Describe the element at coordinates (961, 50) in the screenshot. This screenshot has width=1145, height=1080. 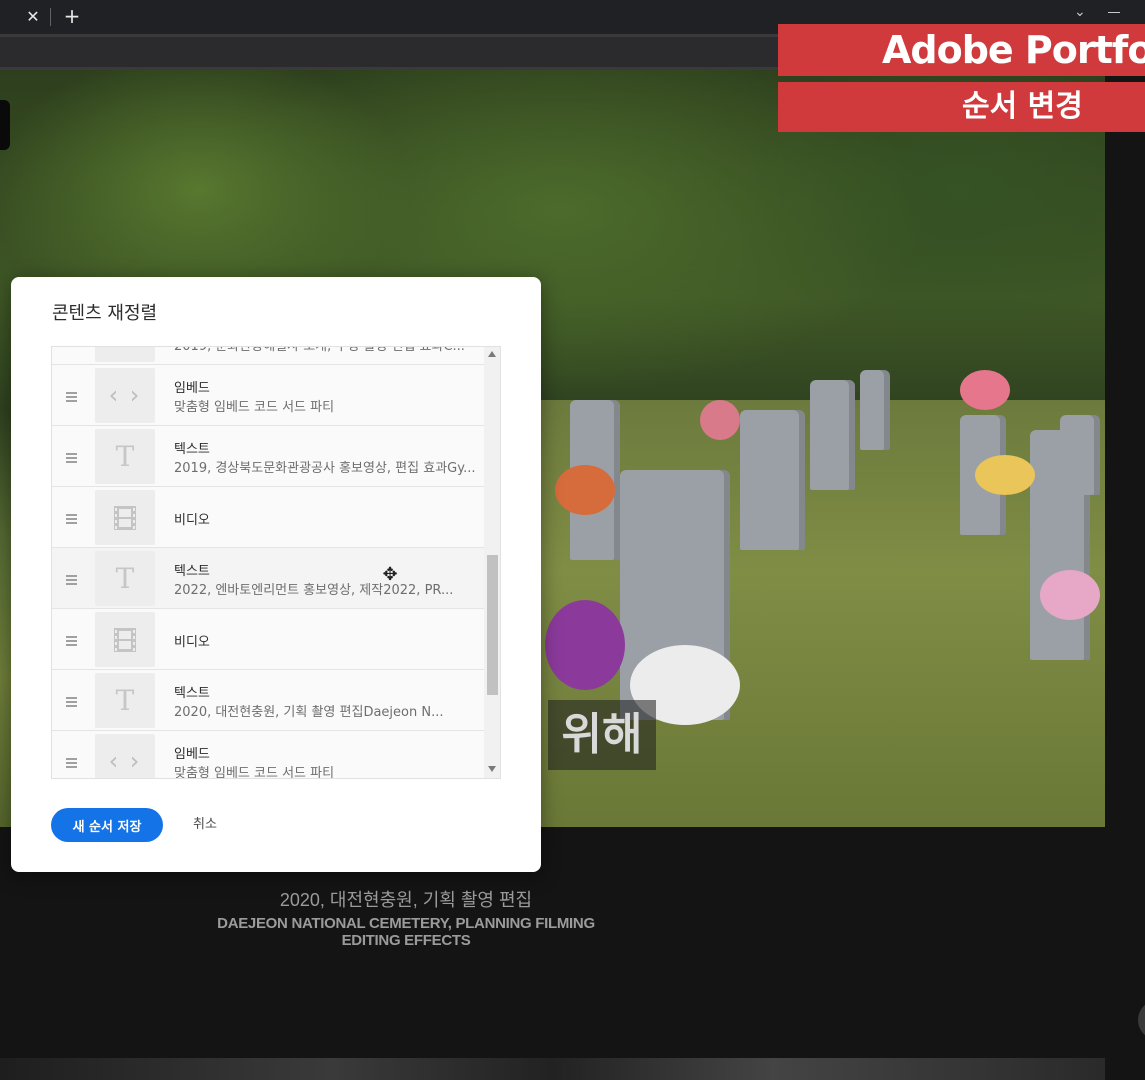
I see `banner-title: Adobe Portfolio` at that location.